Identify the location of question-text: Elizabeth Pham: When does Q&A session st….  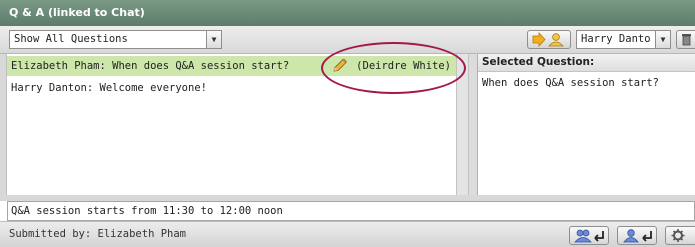
(150, 66).